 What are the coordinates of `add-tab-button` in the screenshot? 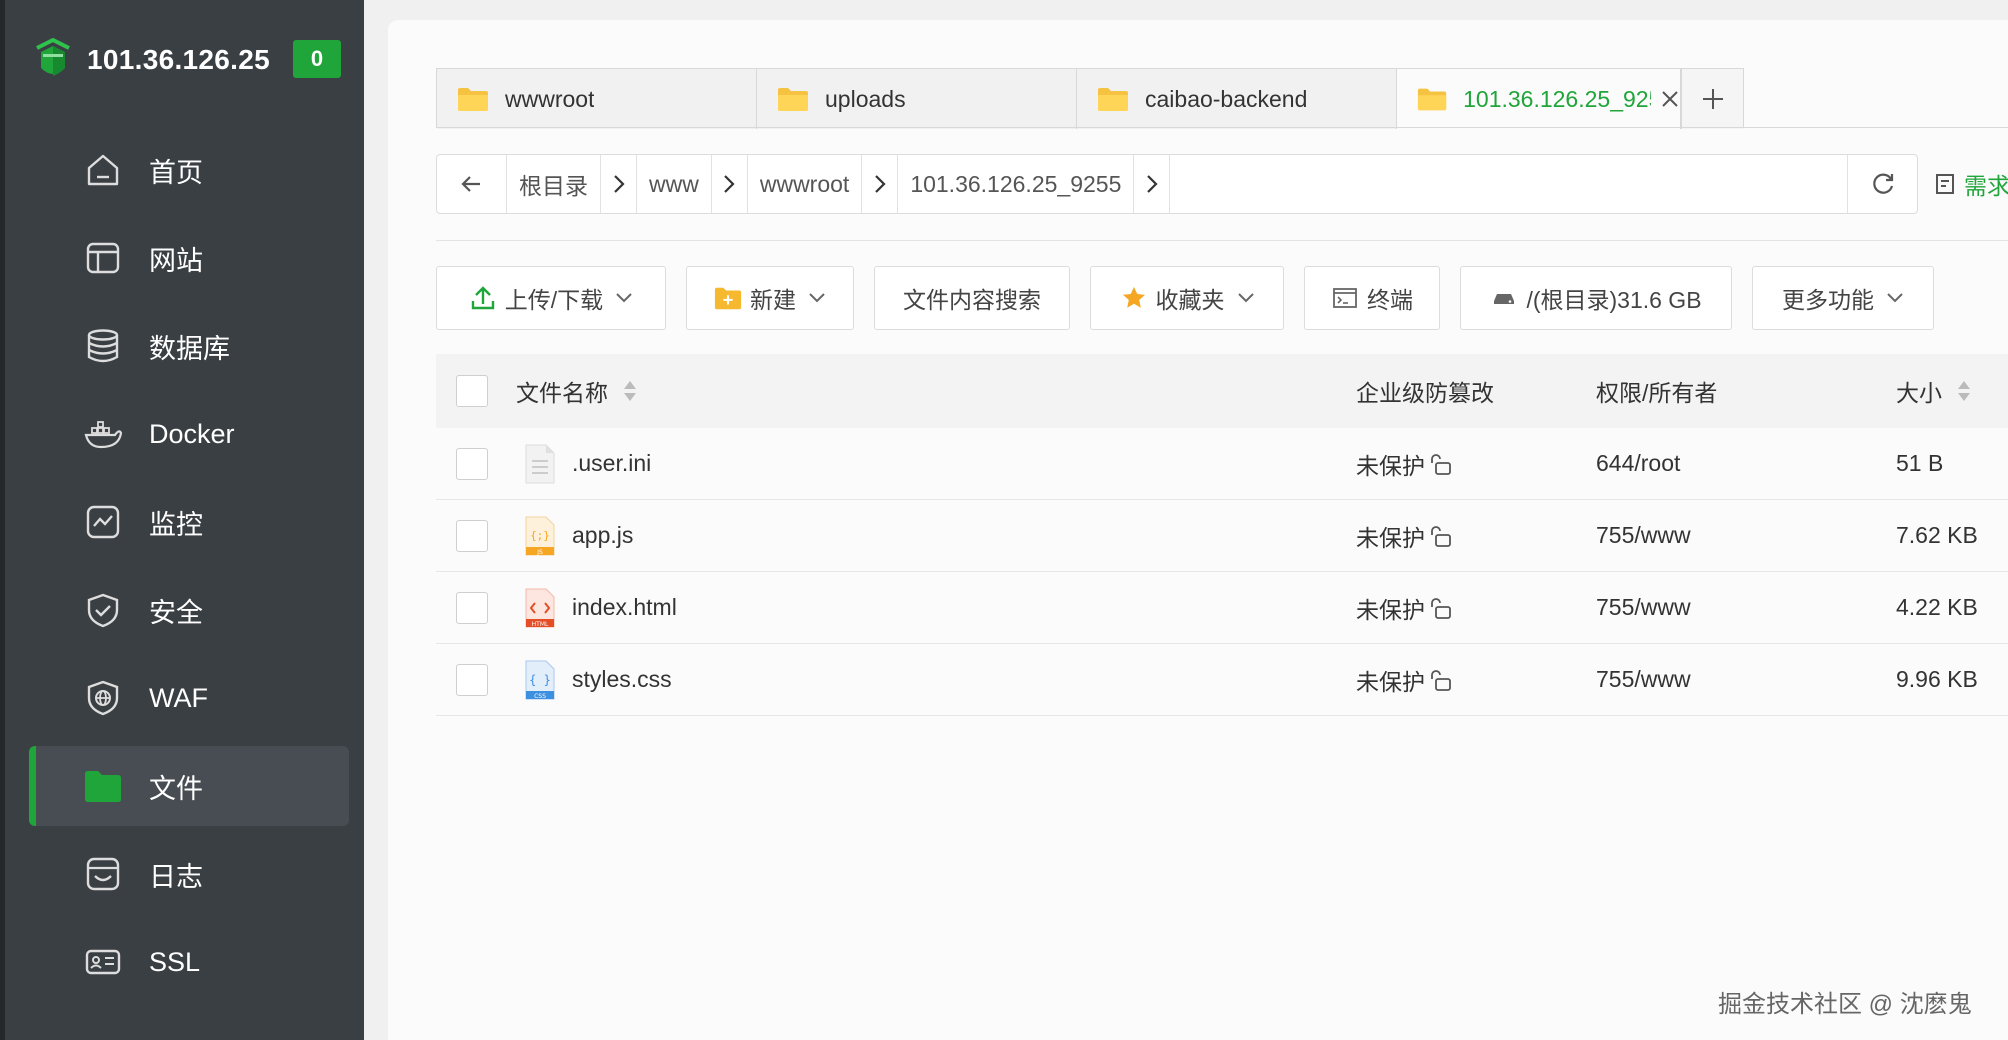 It's located at (1712, 99).